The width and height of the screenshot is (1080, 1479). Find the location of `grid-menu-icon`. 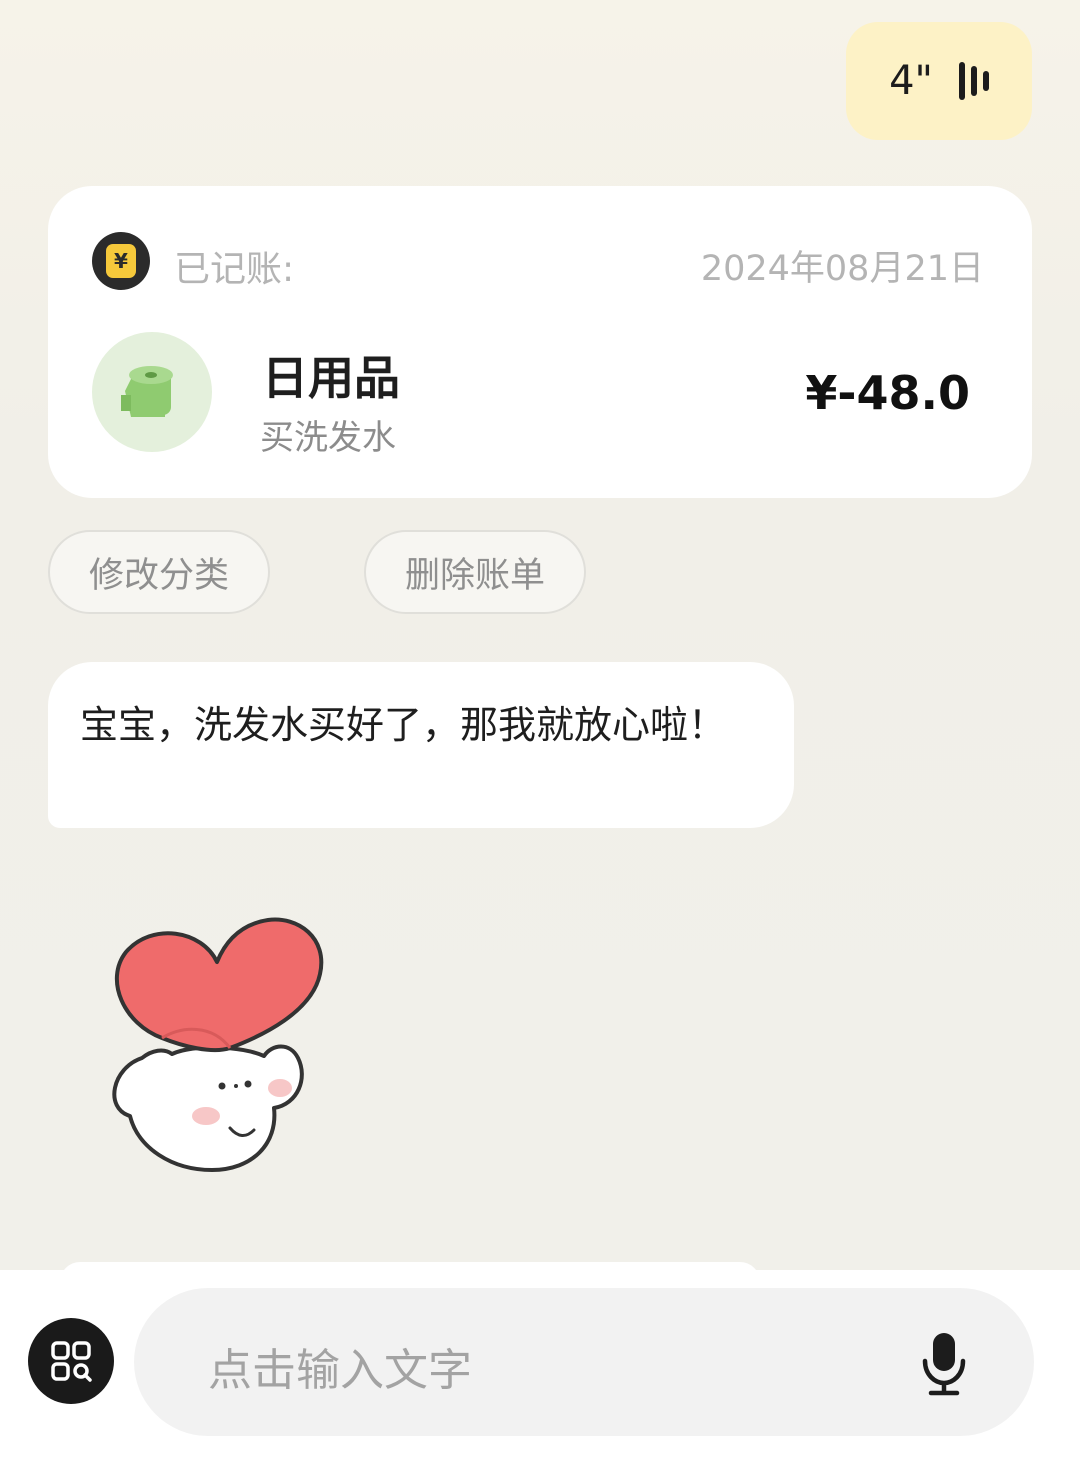

grid-menu-icon is located at coordinates (71, 1361).